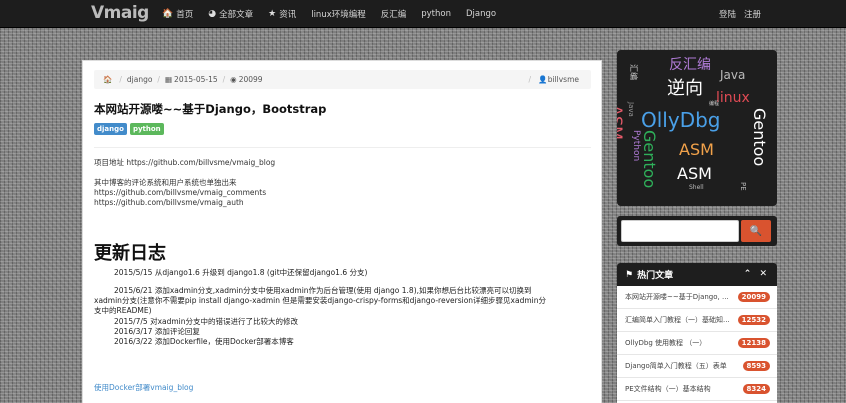 This screenshot has height=403, width=846. Describe the element at coordinates (130, 253) in the screenshot. I see `changelog-heading: 更新日志` at that location.